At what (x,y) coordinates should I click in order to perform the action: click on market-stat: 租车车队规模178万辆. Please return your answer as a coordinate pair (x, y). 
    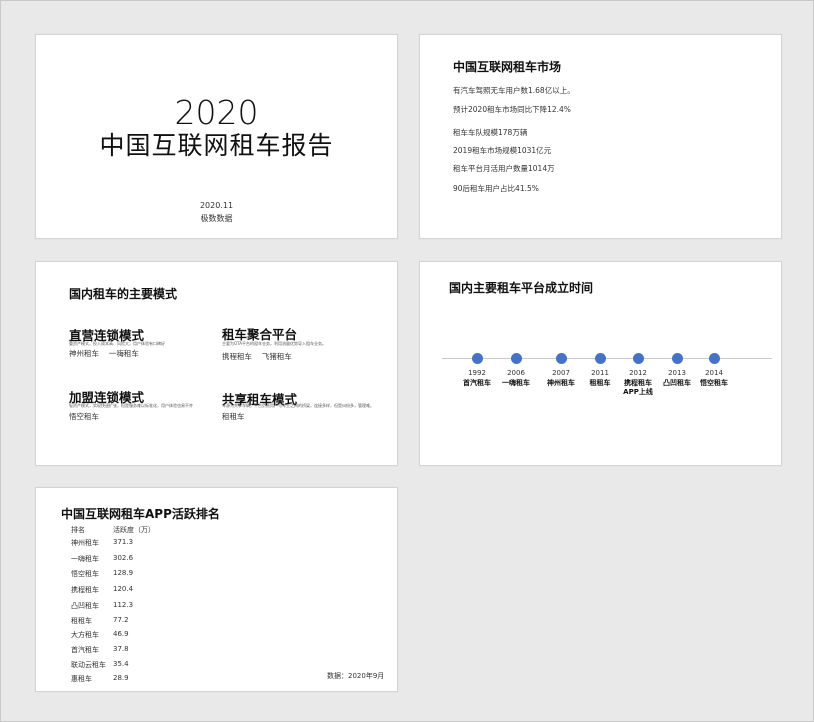
    Looking at the image, I should click on (490, 132).